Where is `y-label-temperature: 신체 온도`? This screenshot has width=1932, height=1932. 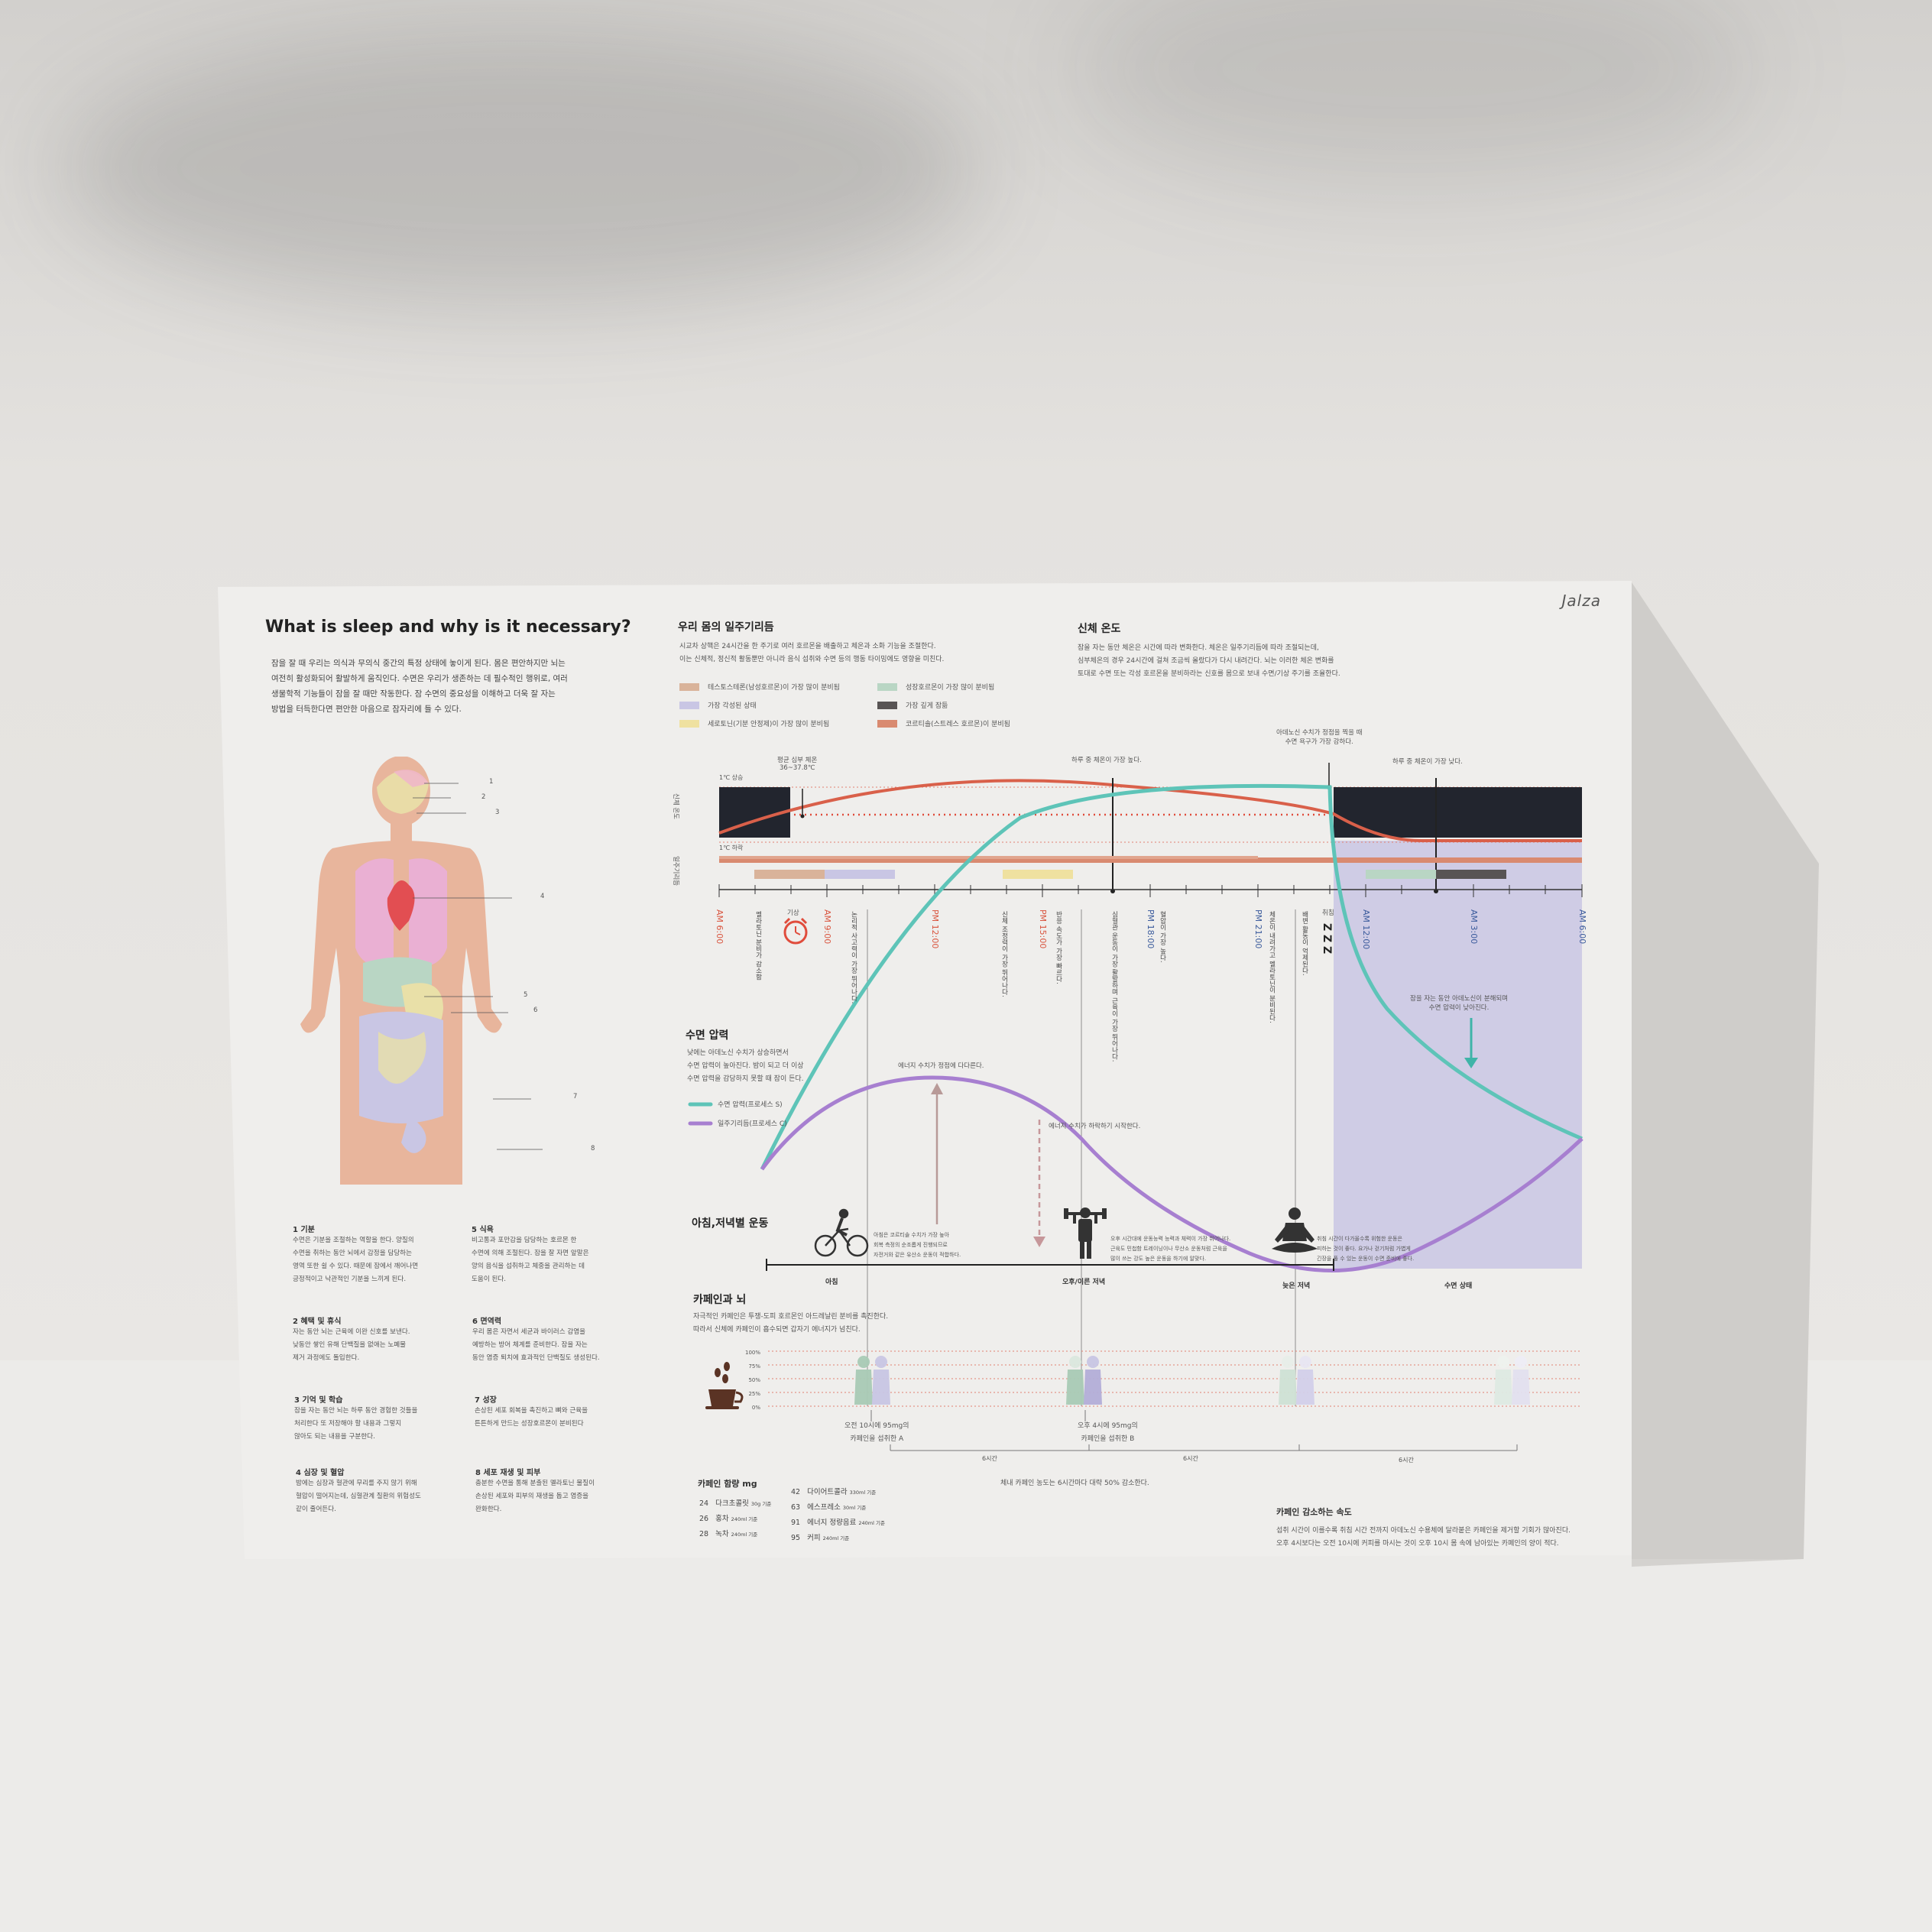 y-label-temperature: 신체 온도 is located at coordinates (676, 806).